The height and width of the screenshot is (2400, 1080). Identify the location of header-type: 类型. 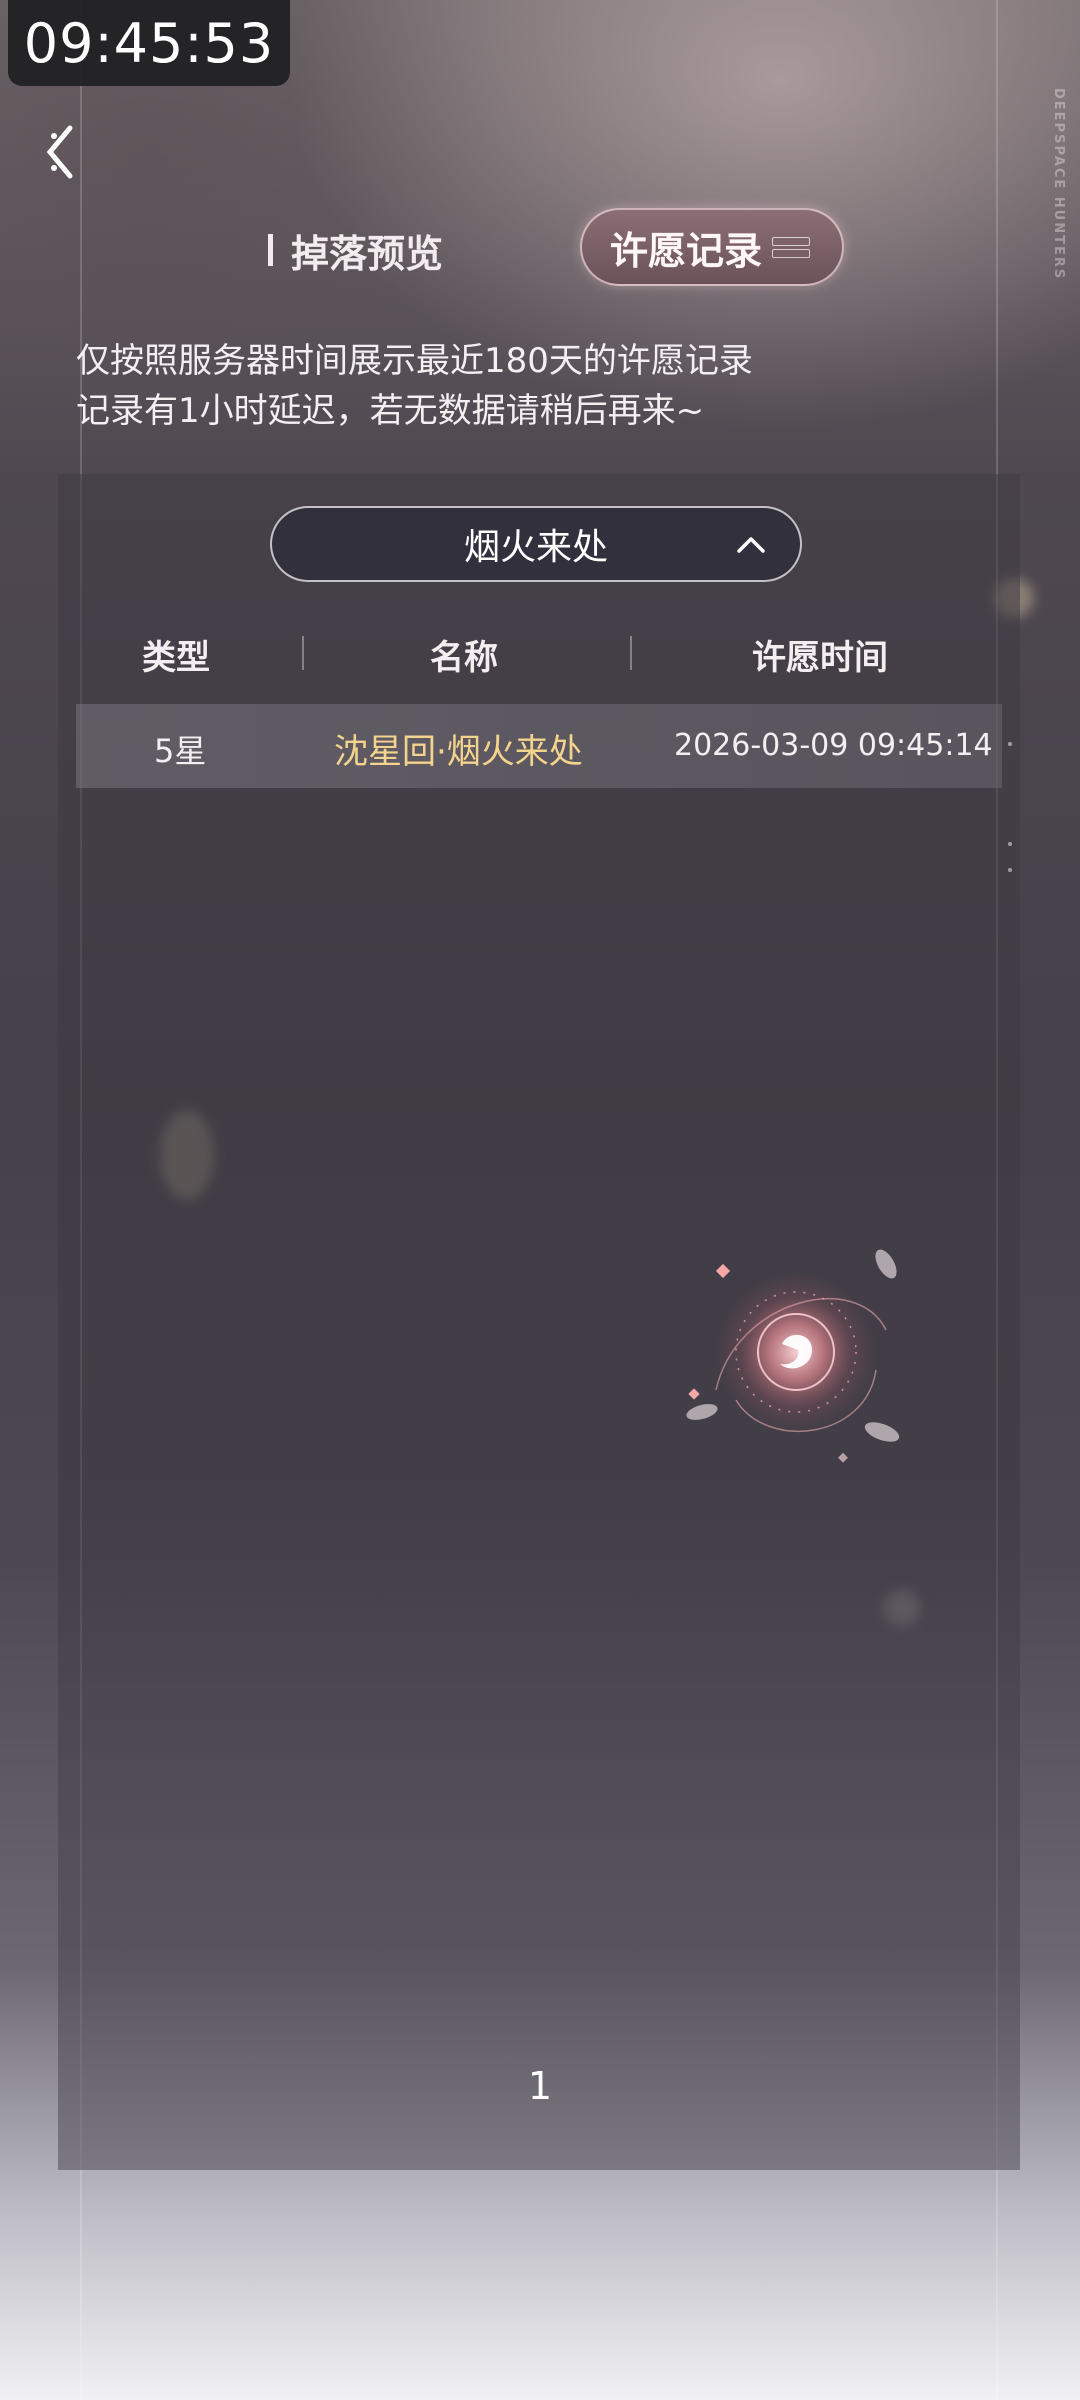
(176, 658).